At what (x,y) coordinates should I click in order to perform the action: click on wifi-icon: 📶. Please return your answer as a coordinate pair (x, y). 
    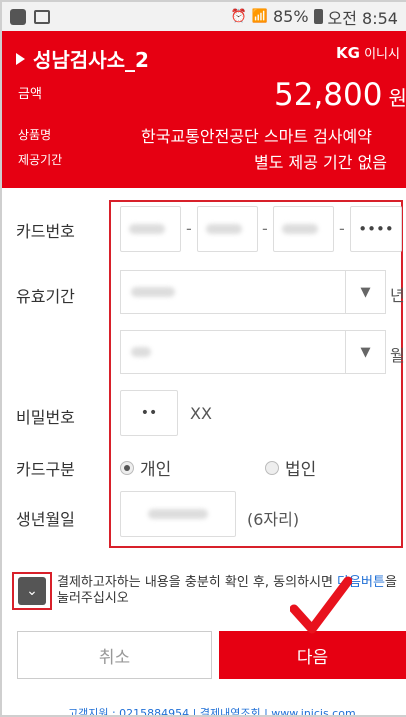
    Looking at the image, I should click on (259, 16).